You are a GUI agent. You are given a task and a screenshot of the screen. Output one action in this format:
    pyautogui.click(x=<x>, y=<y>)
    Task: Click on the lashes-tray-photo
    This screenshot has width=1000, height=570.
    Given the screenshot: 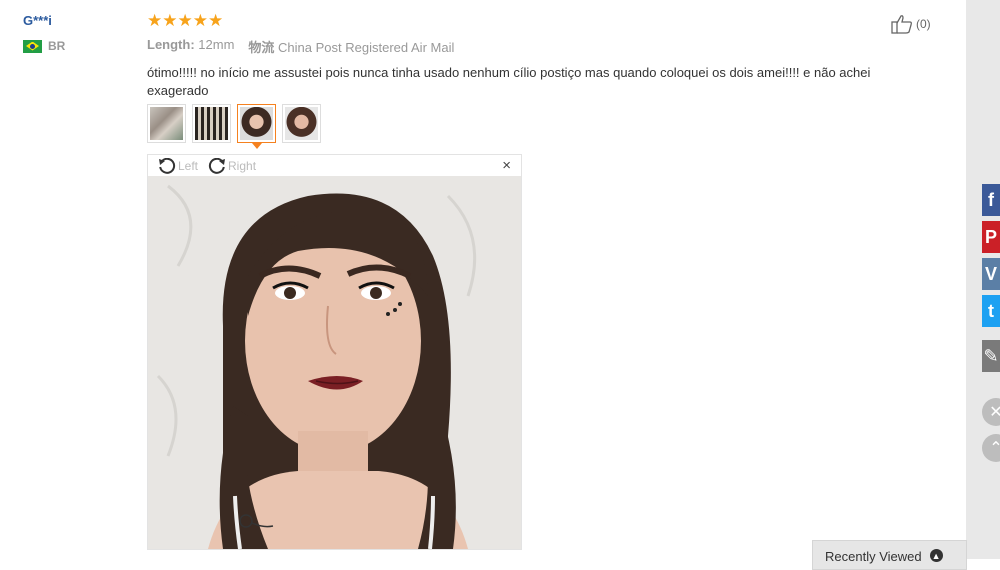 What is the action you would take?
    pyautogui.click(x=211, y=123)
    